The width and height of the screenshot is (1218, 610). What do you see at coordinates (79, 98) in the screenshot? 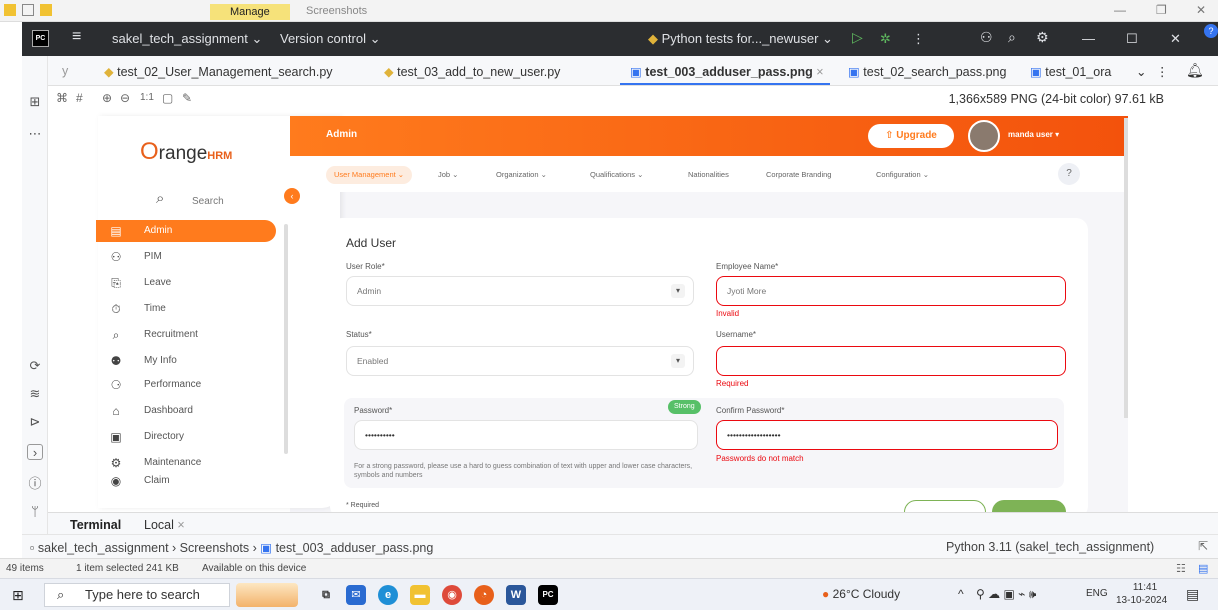
I see `grid-icon: #` at bounding box center [79, 98].